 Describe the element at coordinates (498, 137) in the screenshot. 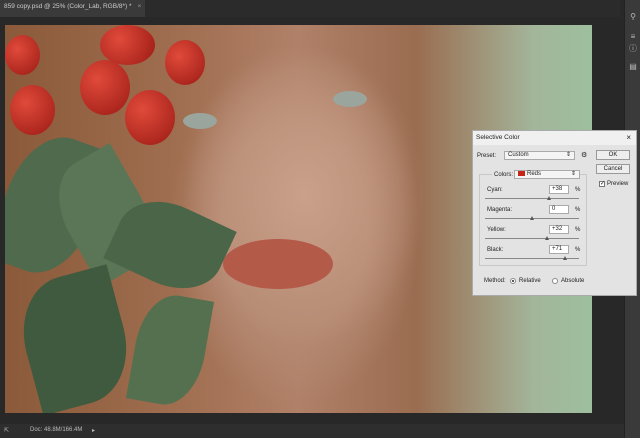

I see `dialog-title: Selective Color` at that location.